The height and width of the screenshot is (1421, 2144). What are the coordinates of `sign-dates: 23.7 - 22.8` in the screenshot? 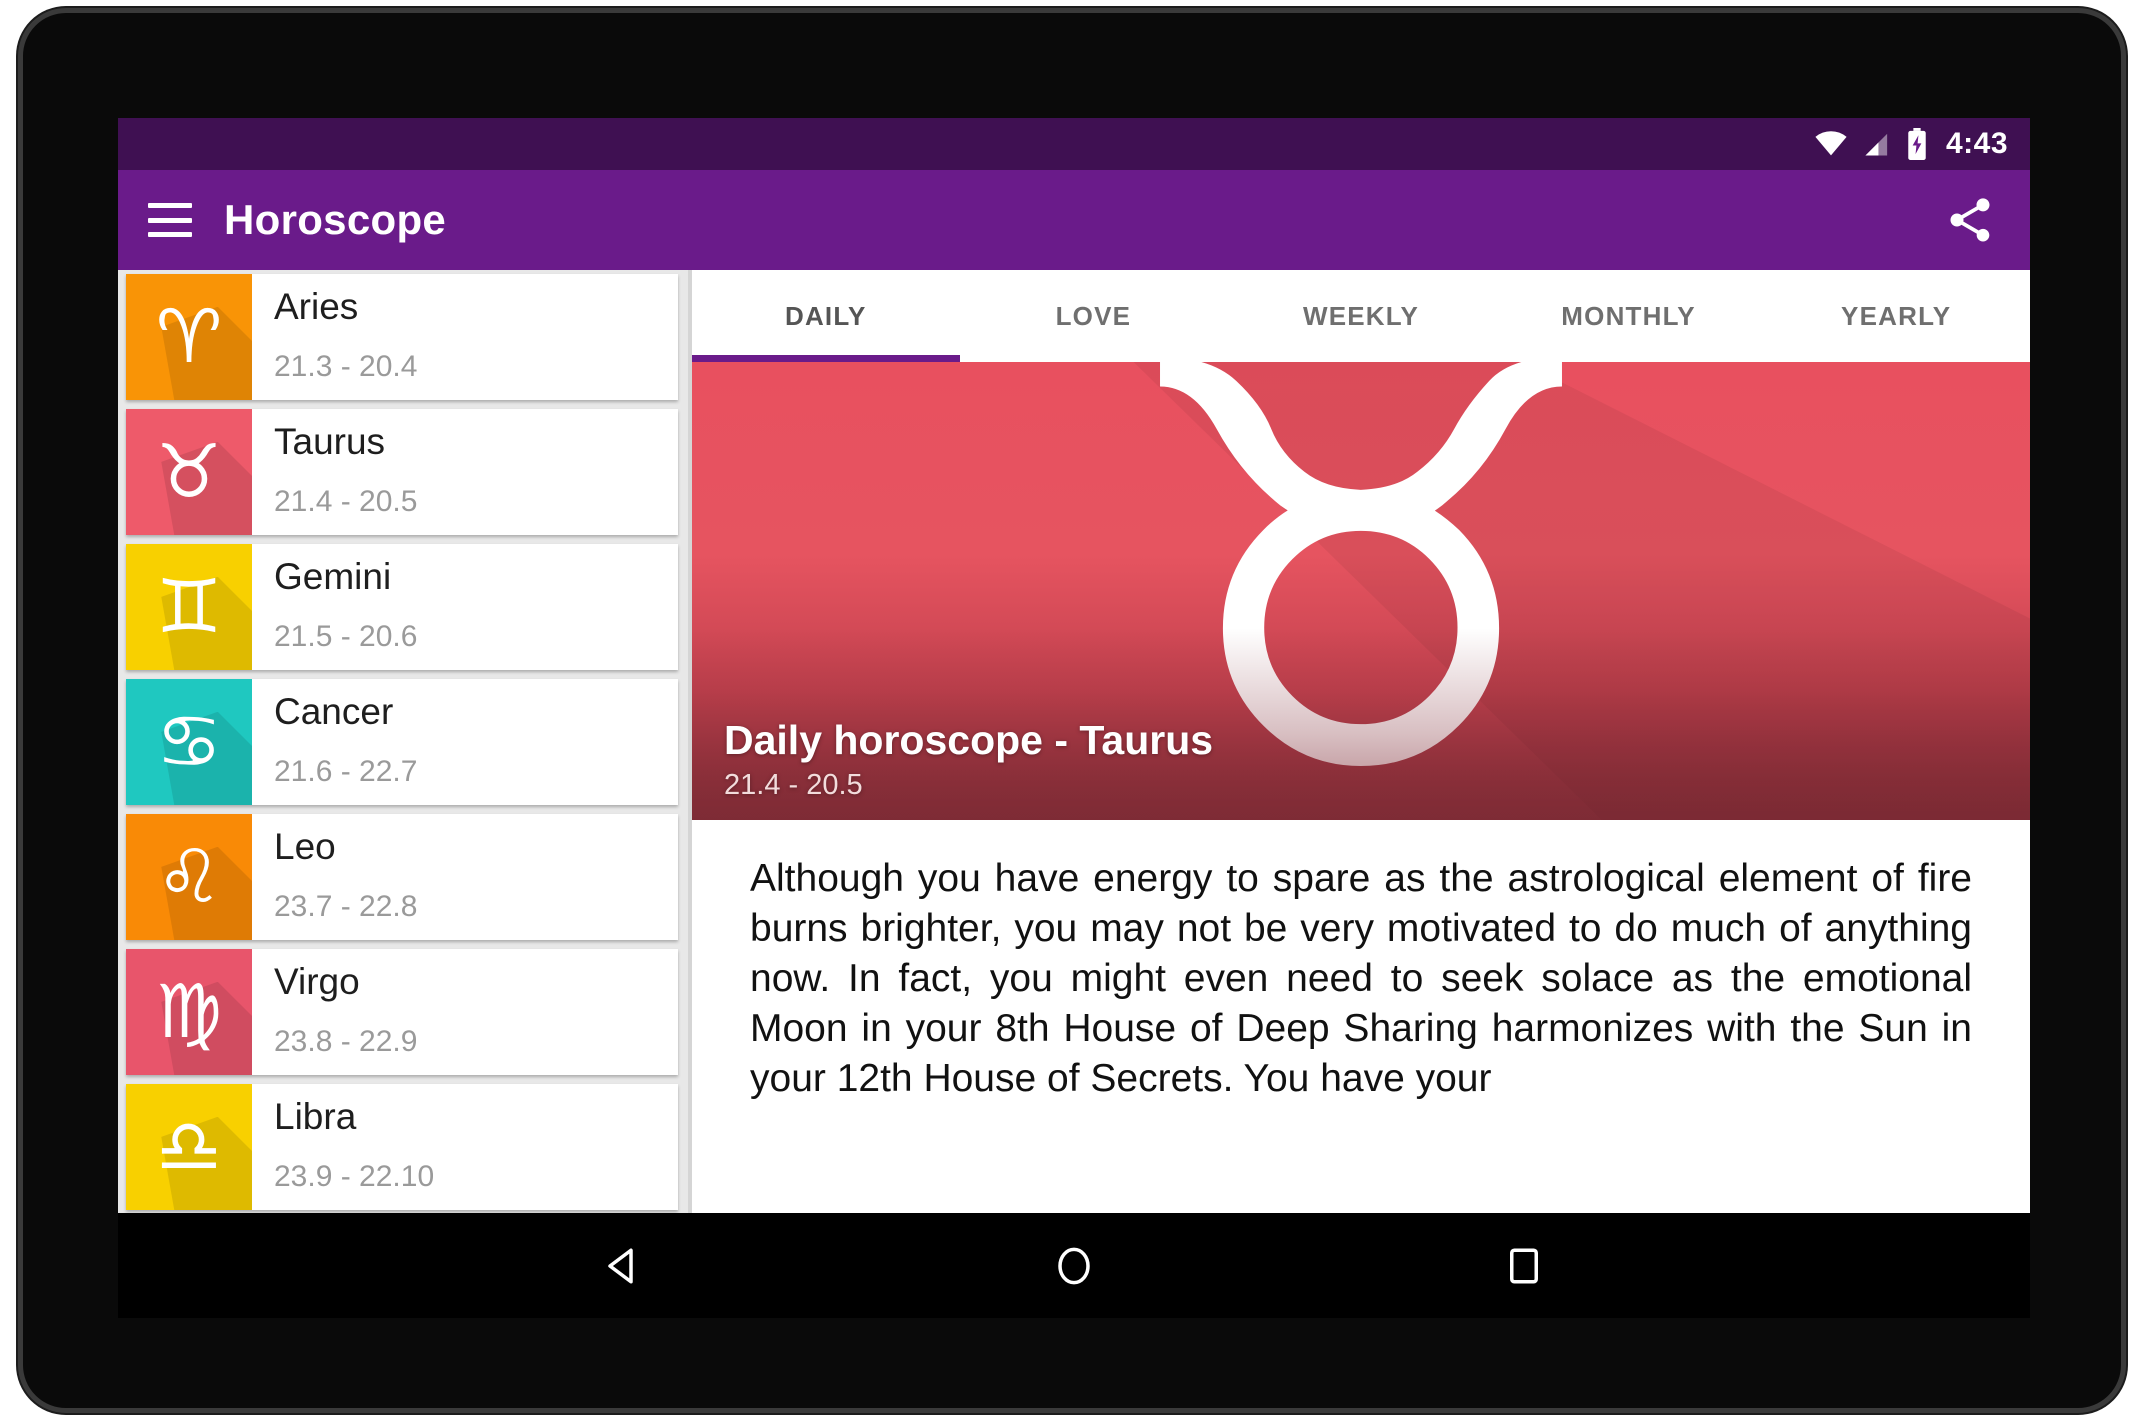 It's located at (346, 906).